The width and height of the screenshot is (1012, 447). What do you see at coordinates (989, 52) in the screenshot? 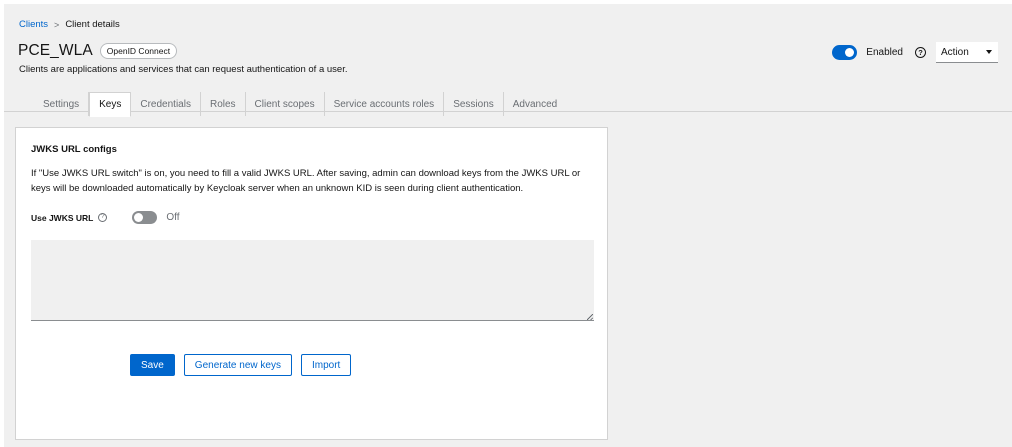
I see `caret-down-icon` at bounding box center [989, 52].